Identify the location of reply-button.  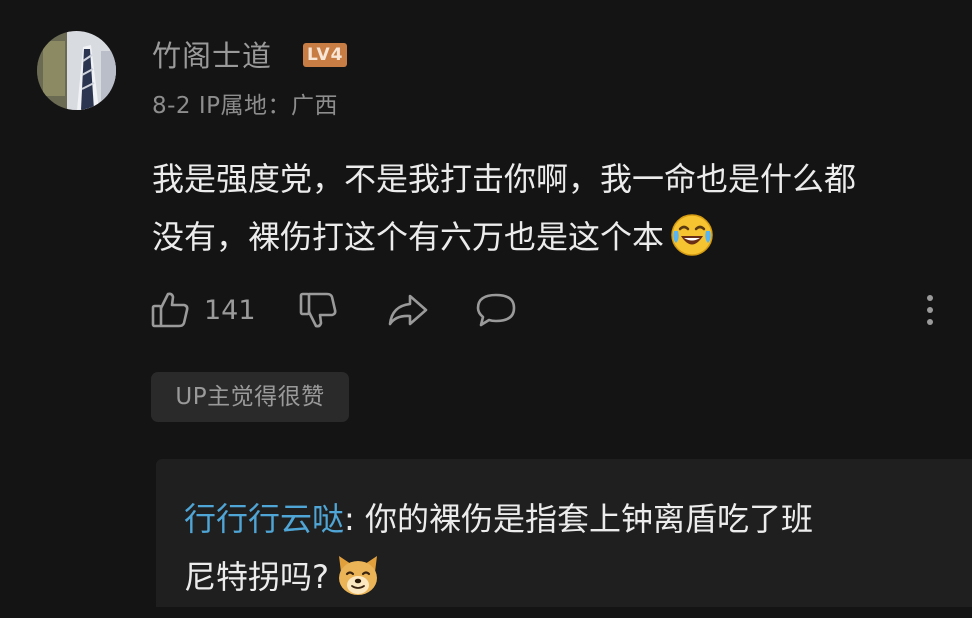
(496, 310).